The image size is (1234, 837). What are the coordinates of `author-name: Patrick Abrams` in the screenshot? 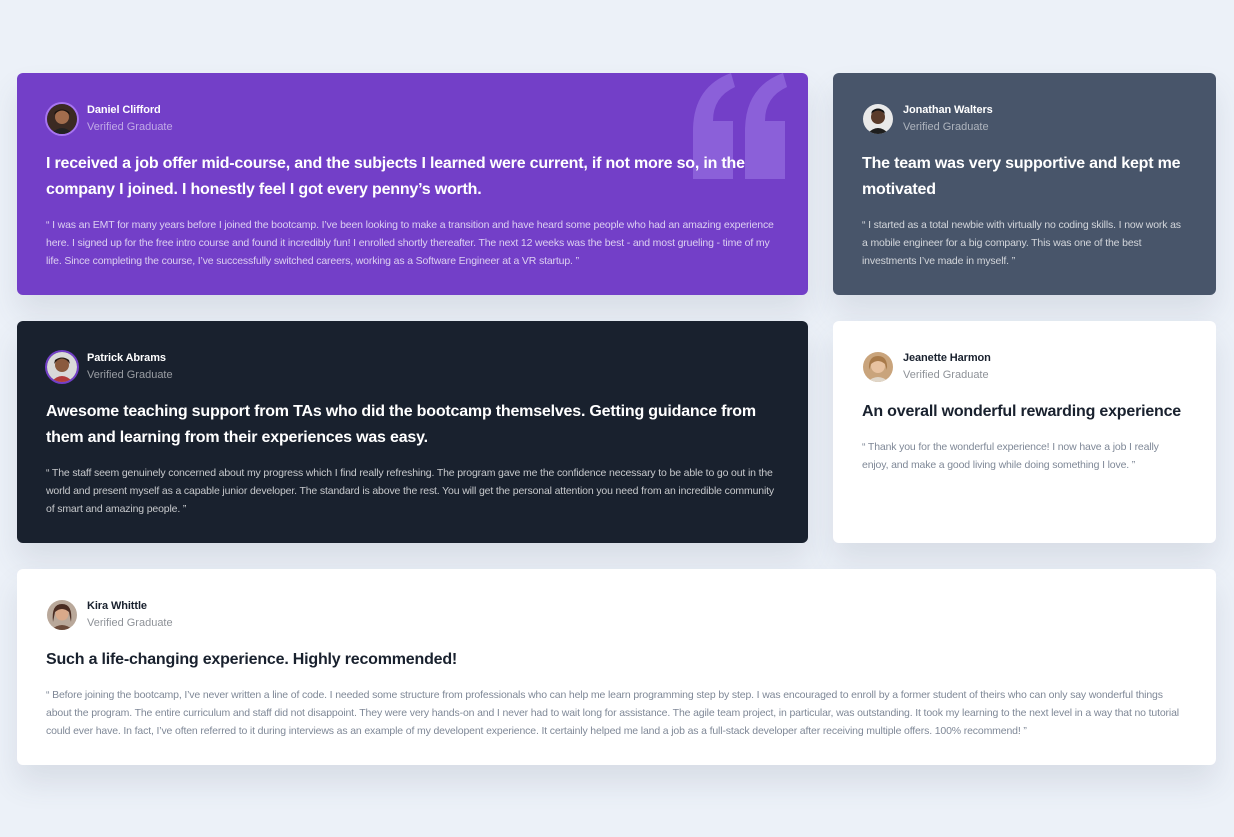 It's located at (126, 358).